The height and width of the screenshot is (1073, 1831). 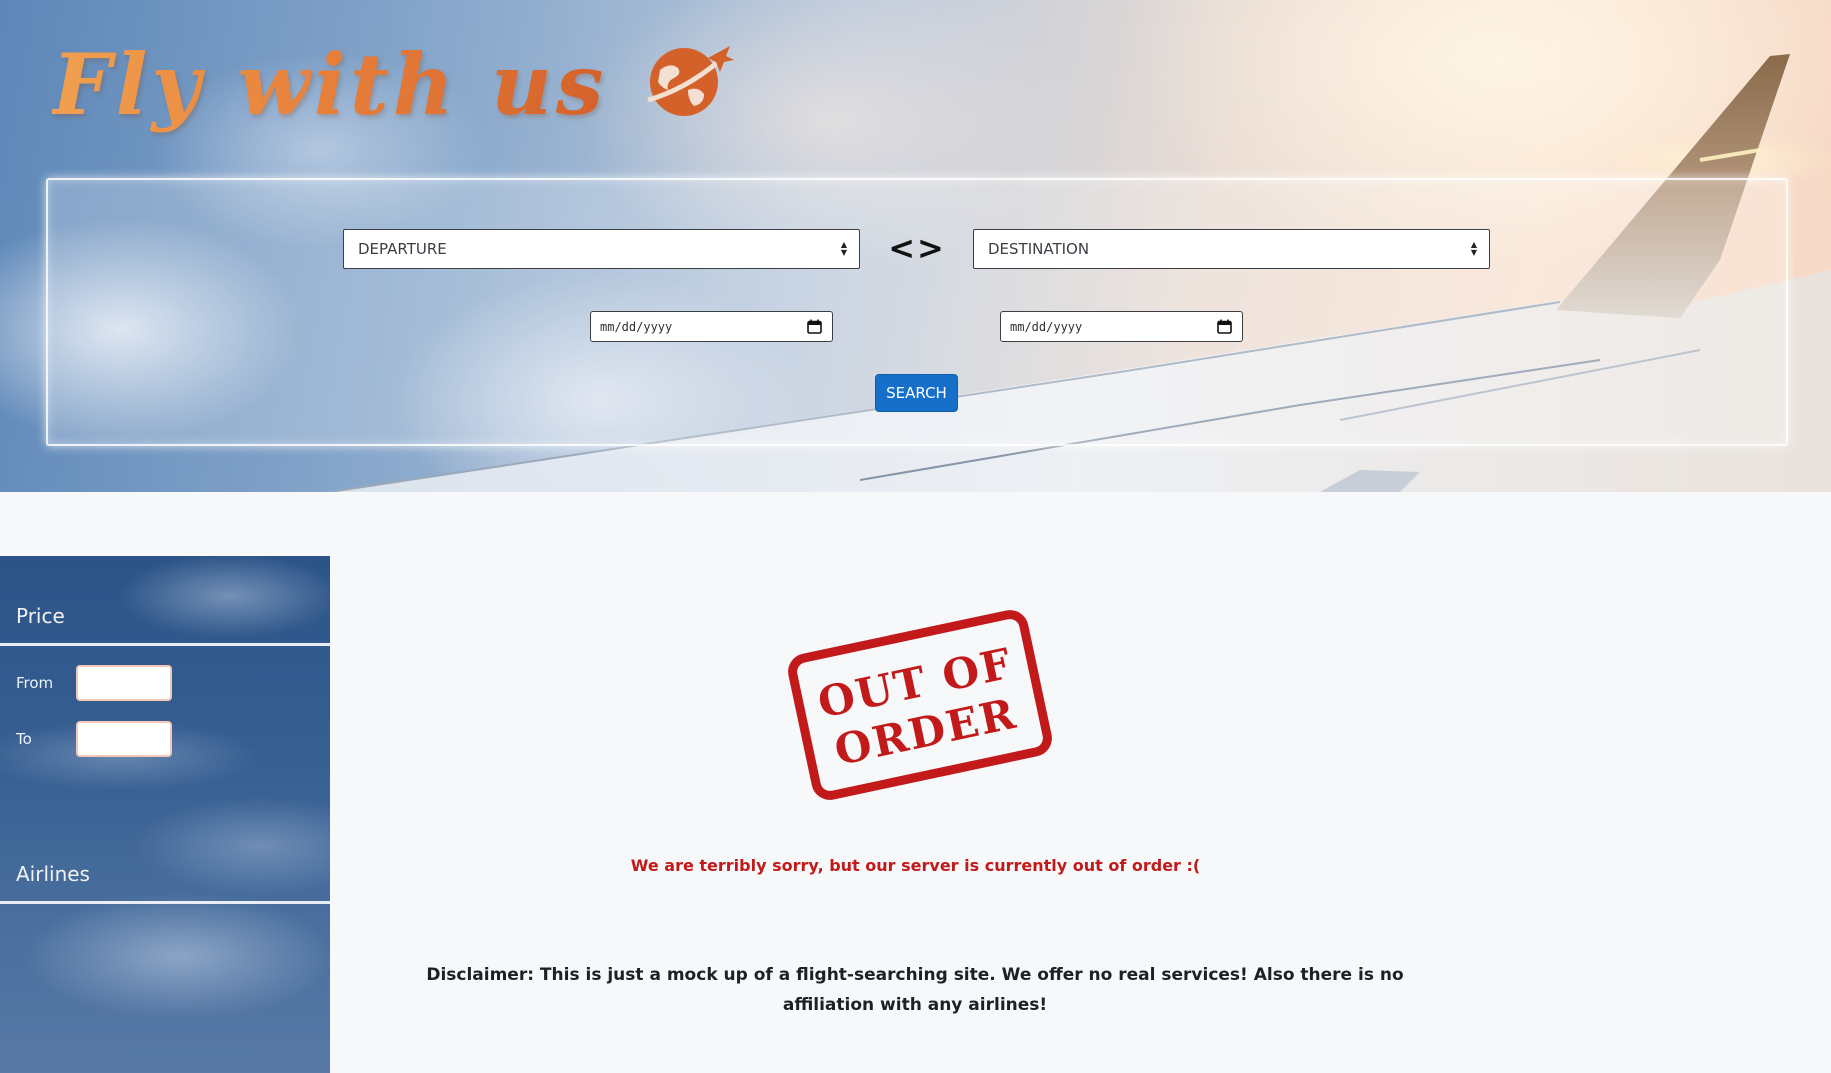 I want to click on site-logo: Fly with us, so click(x=329, y=85).